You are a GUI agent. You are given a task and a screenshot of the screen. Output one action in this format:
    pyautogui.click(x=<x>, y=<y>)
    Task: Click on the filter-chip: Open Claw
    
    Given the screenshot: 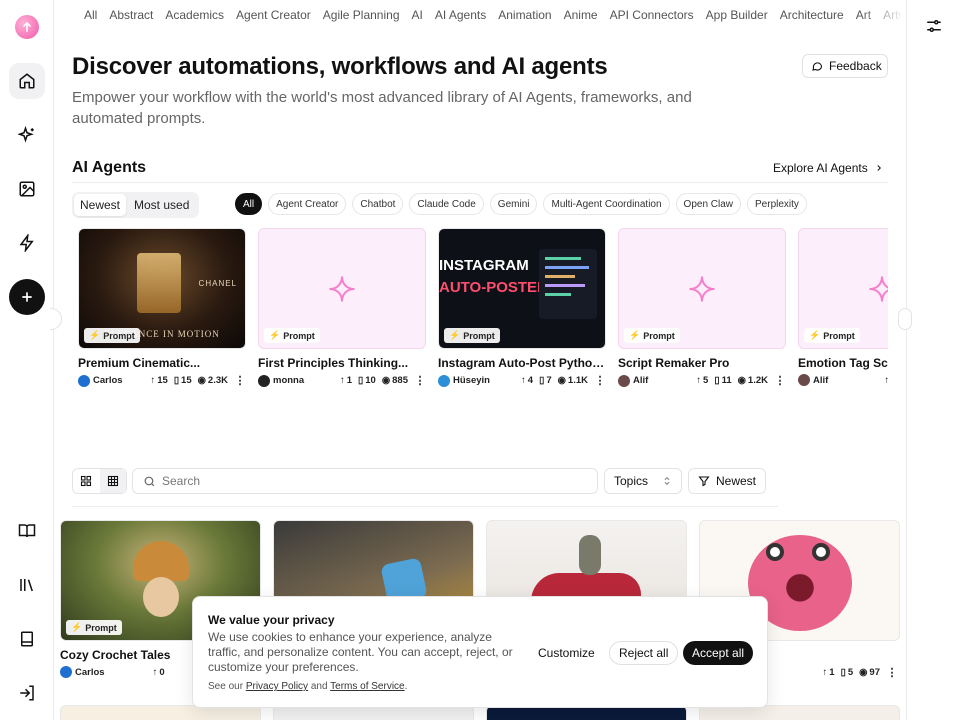 What is the action you would take?
    pyautogui.click(x=708, y=204)
    